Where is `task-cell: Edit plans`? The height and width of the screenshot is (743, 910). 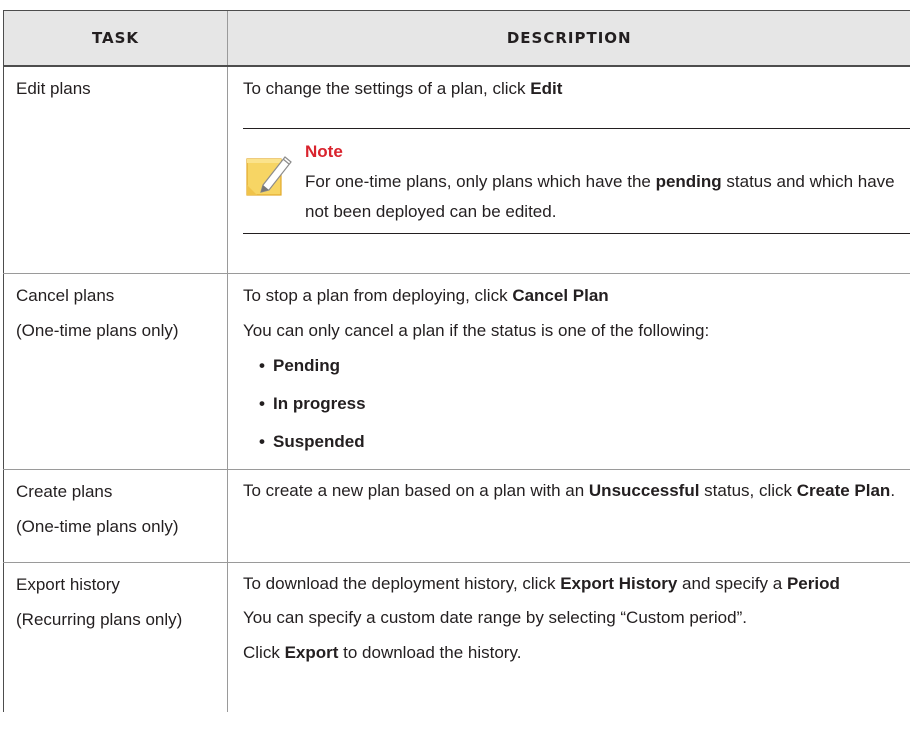 task-cell: Edit plans is located at coordinates (115, 170).